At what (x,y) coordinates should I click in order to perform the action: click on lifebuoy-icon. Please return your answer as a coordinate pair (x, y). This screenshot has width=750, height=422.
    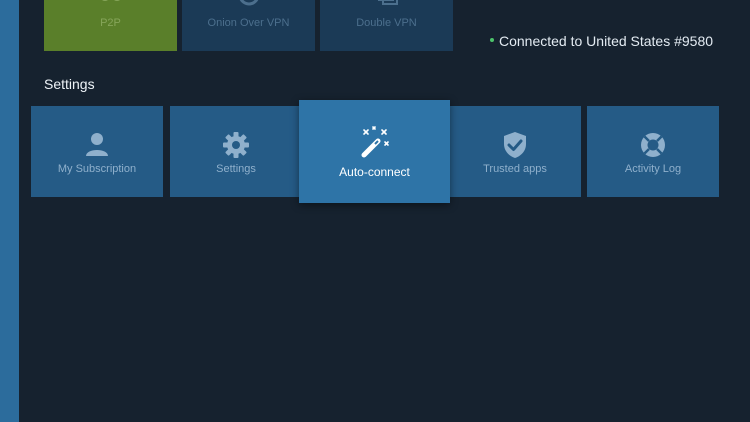
    Looking at the image, I should click on (653, 145).